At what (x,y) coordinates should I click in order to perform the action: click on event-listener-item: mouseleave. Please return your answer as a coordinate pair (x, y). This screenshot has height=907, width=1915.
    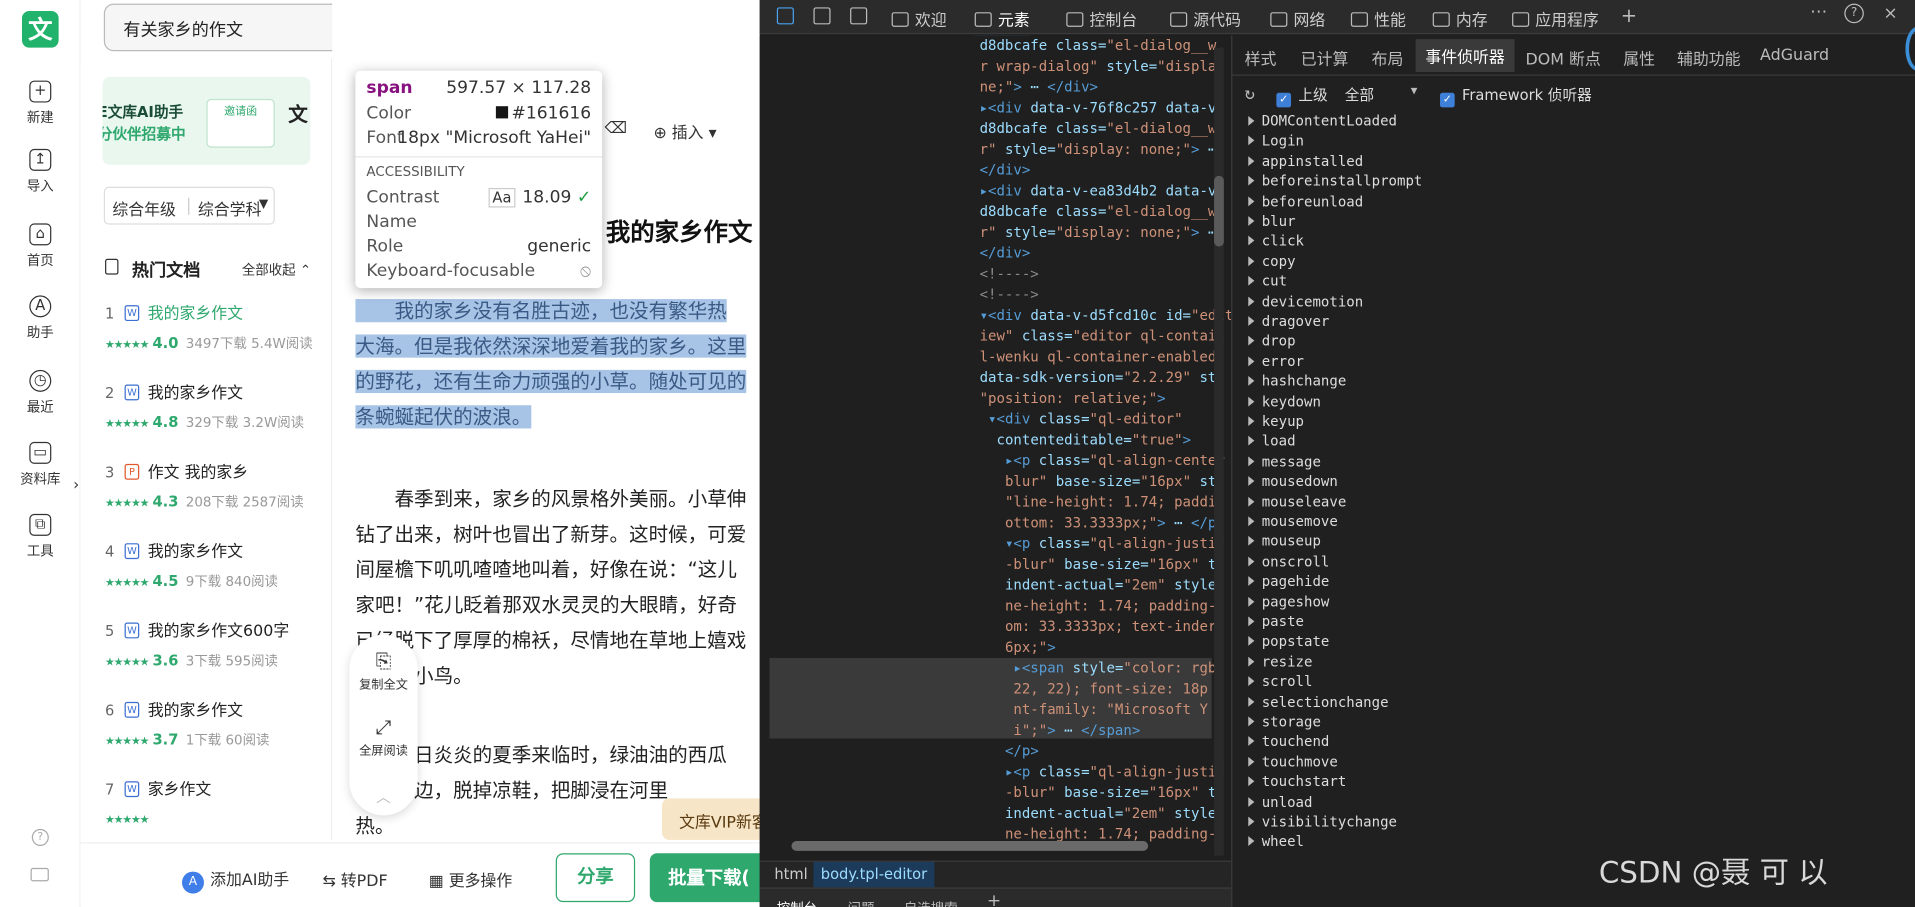
    Looking at the image, I should click on (1297, 501).